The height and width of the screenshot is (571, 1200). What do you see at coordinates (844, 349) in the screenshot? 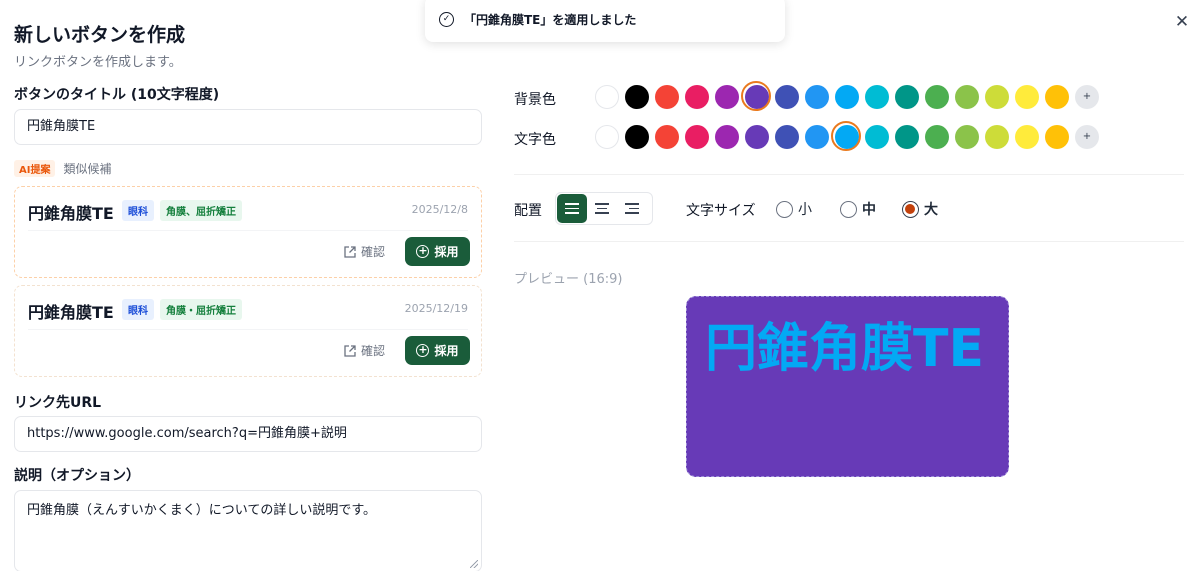
I see `preview-text: 円錐角膜TE` at bounding box center [844, 349].